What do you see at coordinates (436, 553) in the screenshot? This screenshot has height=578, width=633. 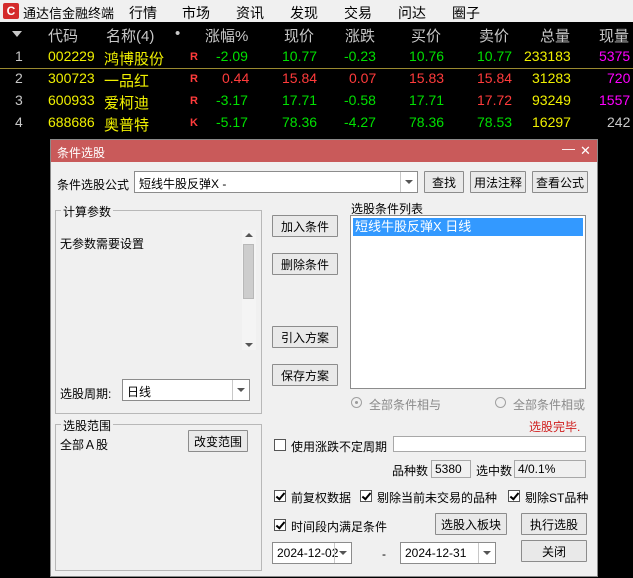 I see `date-to-value: 2024-12-31` at bounding box center [436, 553].